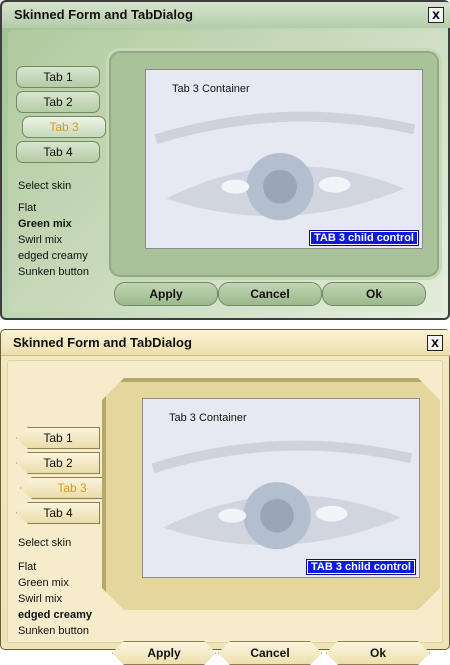 This screenshot has width=450, height=665. I want to click on tab-3: Tab 3, so click(64, 127).